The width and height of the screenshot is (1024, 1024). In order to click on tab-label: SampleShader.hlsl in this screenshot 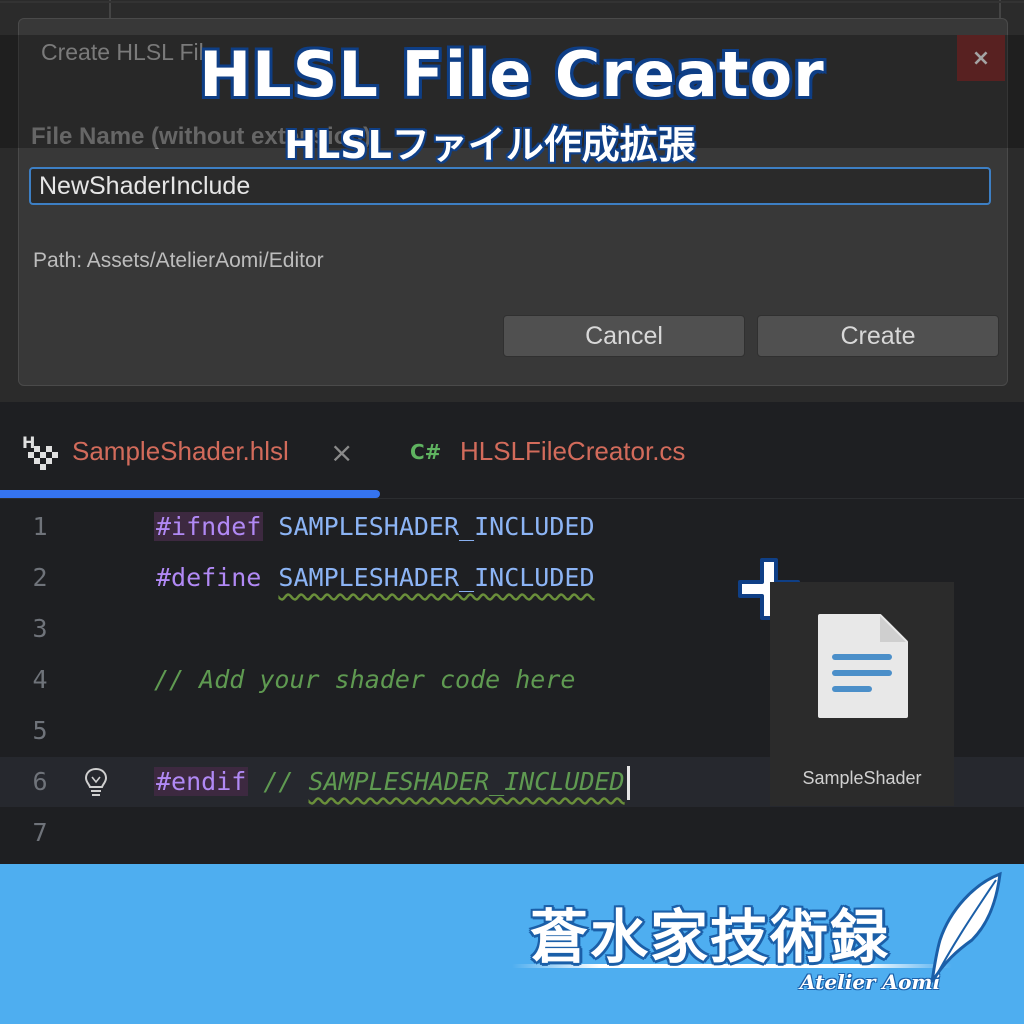, I will do `click(180, 451)`.